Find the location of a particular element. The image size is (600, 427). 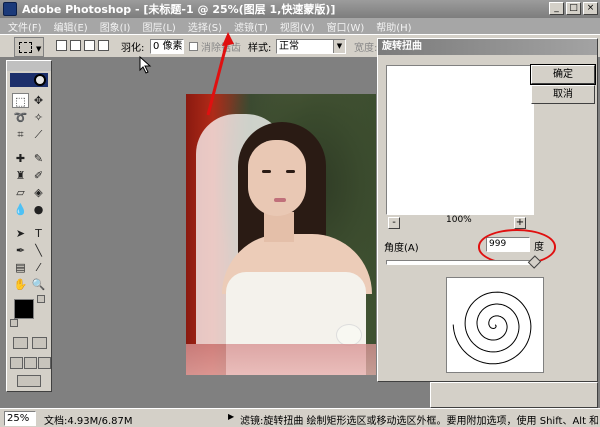

bride-neck is located at coordinates (279, 227).